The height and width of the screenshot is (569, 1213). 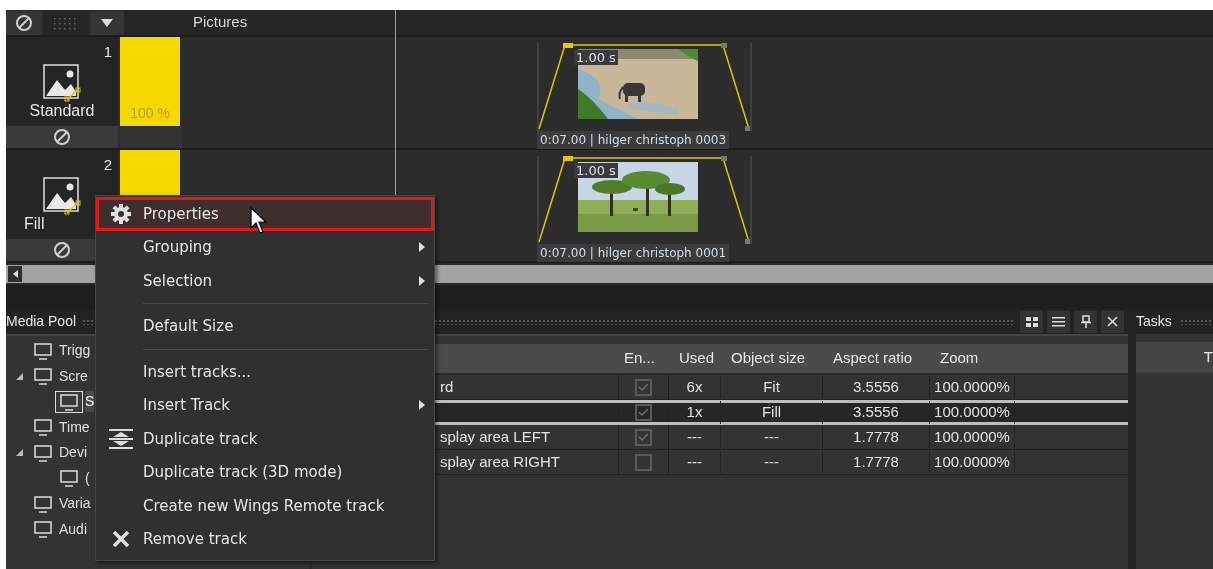 What do you see at coordinates (772, 412) in the screenshot?
I see `table-cell: Fill` at bounding box center [772, 412].